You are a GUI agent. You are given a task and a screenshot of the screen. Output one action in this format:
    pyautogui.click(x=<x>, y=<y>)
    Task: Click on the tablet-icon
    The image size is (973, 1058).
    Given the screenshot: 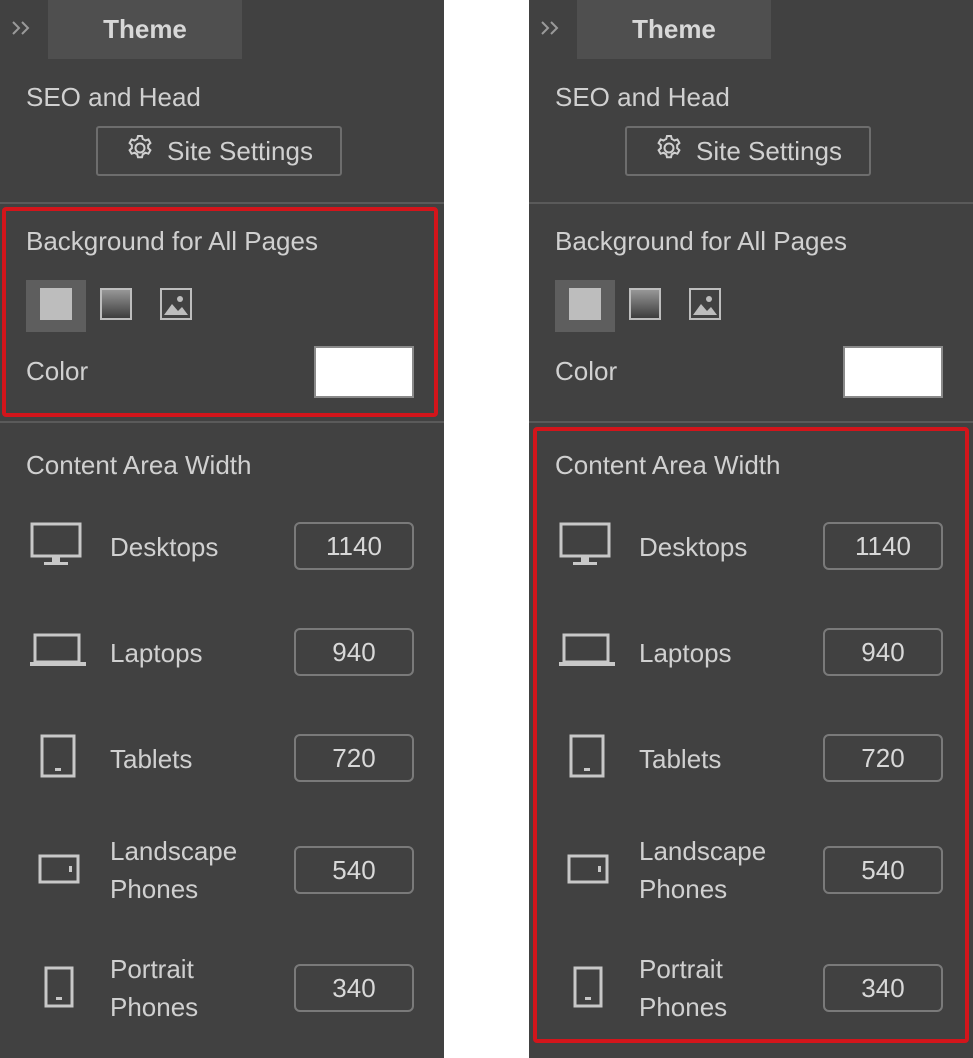 What is the action you would take?
    pyautogui.click(x=58, y=758)
    